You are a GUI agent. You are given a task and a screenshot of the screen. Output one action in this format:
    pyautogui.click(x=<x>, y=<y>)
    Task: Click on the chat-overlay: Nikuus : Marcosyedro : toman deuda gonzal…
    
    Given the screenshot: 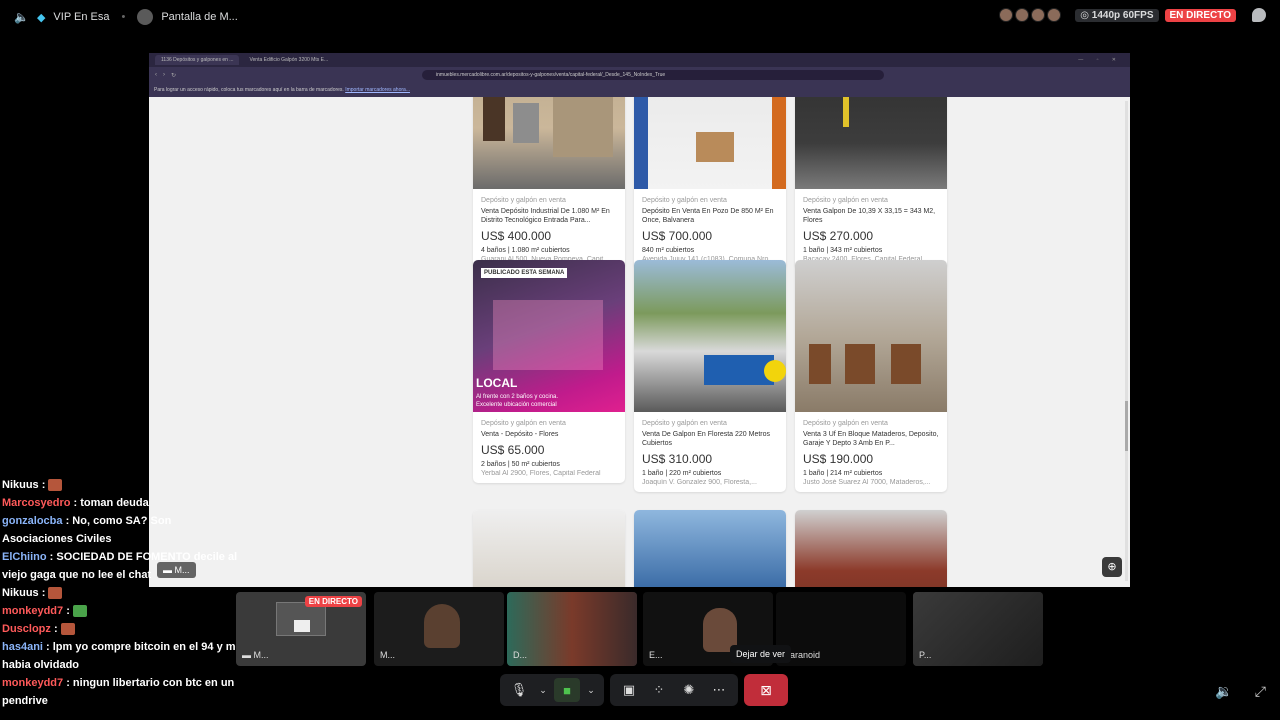 What is the action you would take?
    pyautogui.click(x=122, y=593)
    